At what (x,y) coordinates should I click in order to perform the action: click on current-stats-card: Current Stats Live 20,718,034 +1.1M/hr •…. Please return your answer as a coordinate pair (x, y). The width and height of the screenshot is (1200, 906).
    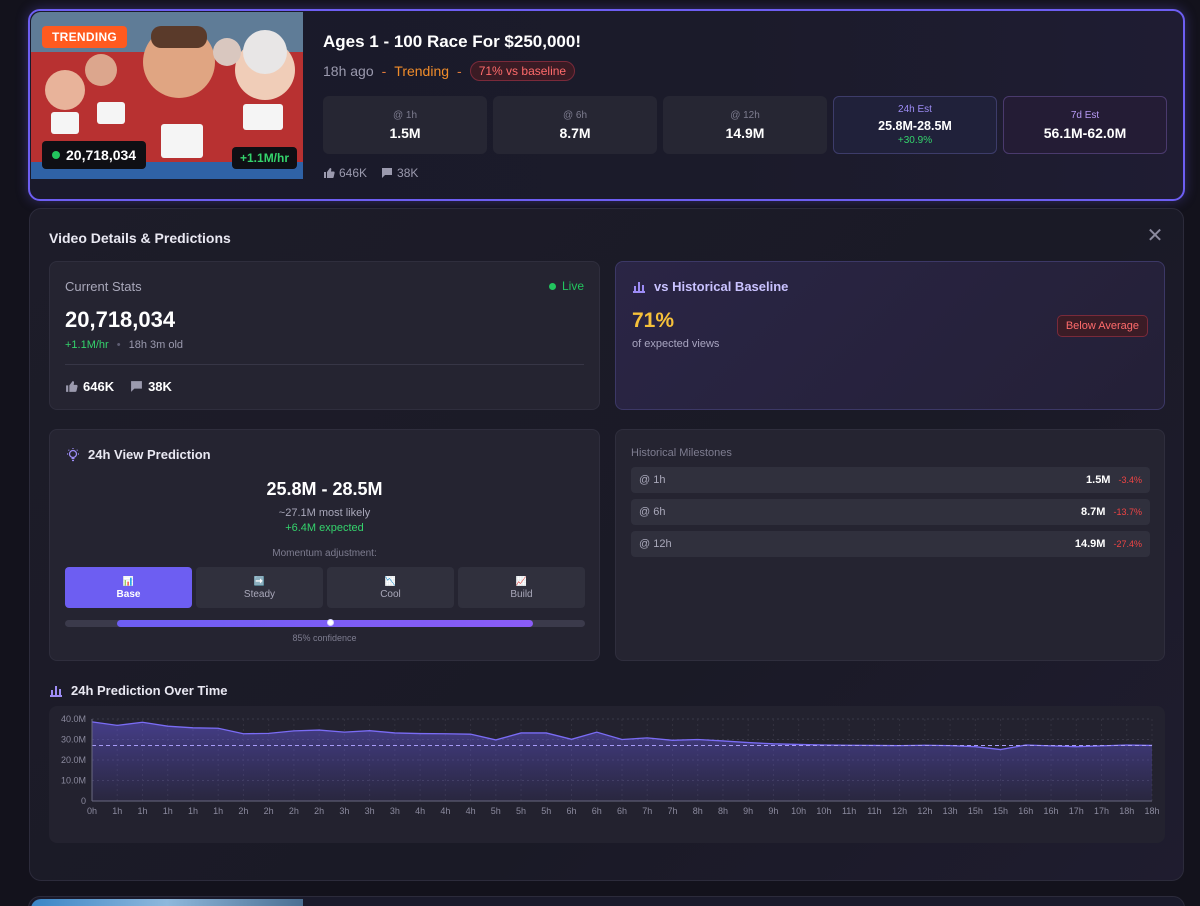
    Looking at the image, I should click on (324, 335).